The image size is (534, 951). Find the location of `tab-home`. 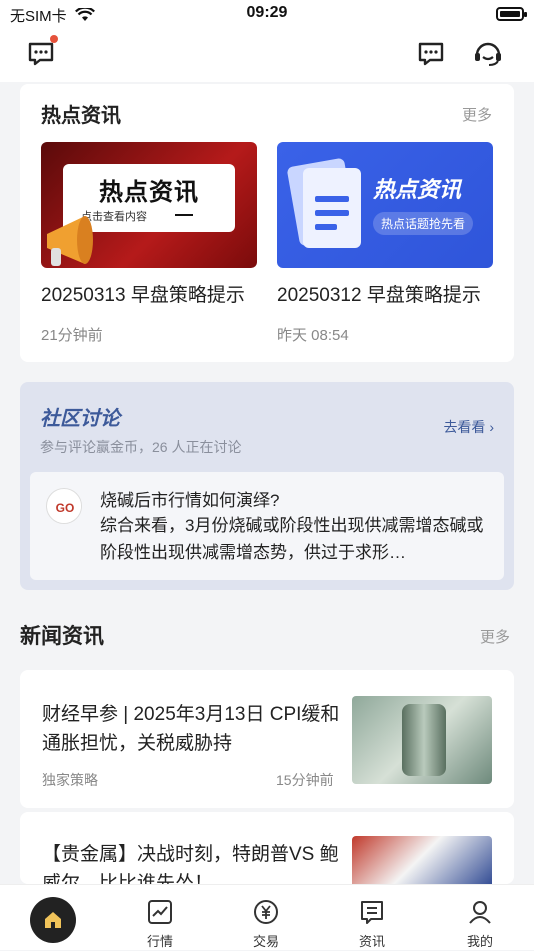

tab-home is located at coordinates (54, 918).